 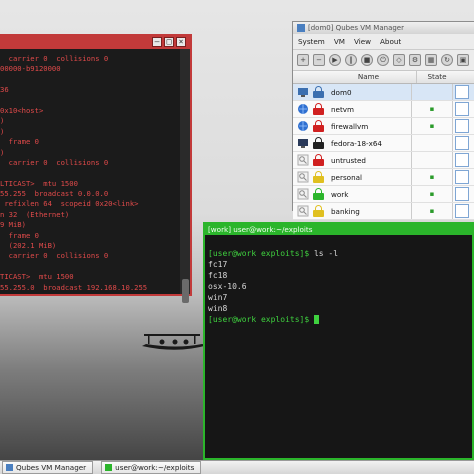 I want to click on qubes-titlebar: [dom0] Qubes VM Manager, so click(x=383, y=28).